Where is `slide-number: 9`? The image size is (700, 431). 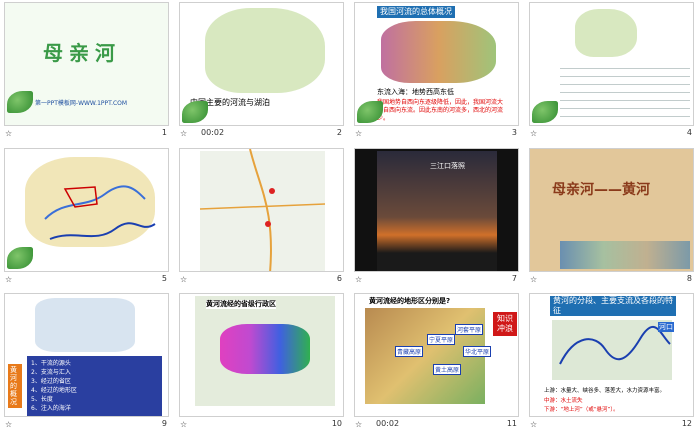
slide-number: 9 is located at coordinates (164, 423).